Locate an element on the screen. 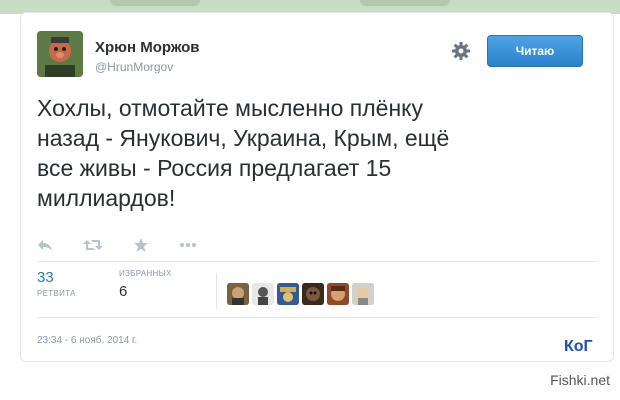  signature-watermark: КоГ is located at coordinates (578, 346).